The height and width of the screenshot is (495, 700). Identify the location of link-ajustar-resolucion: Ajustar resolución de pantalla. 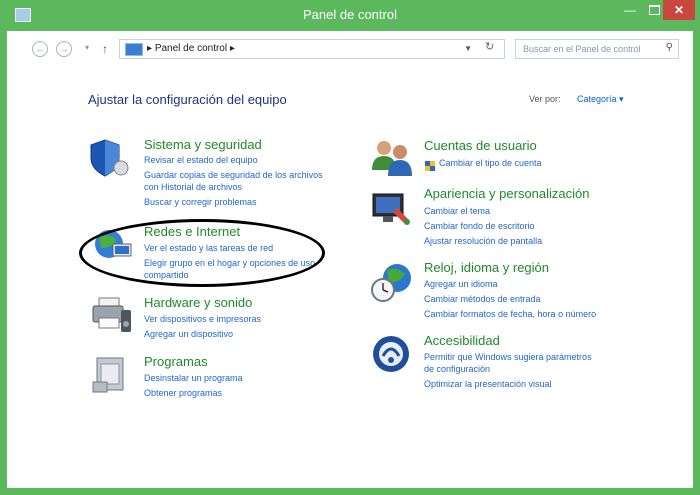
(483, 241).